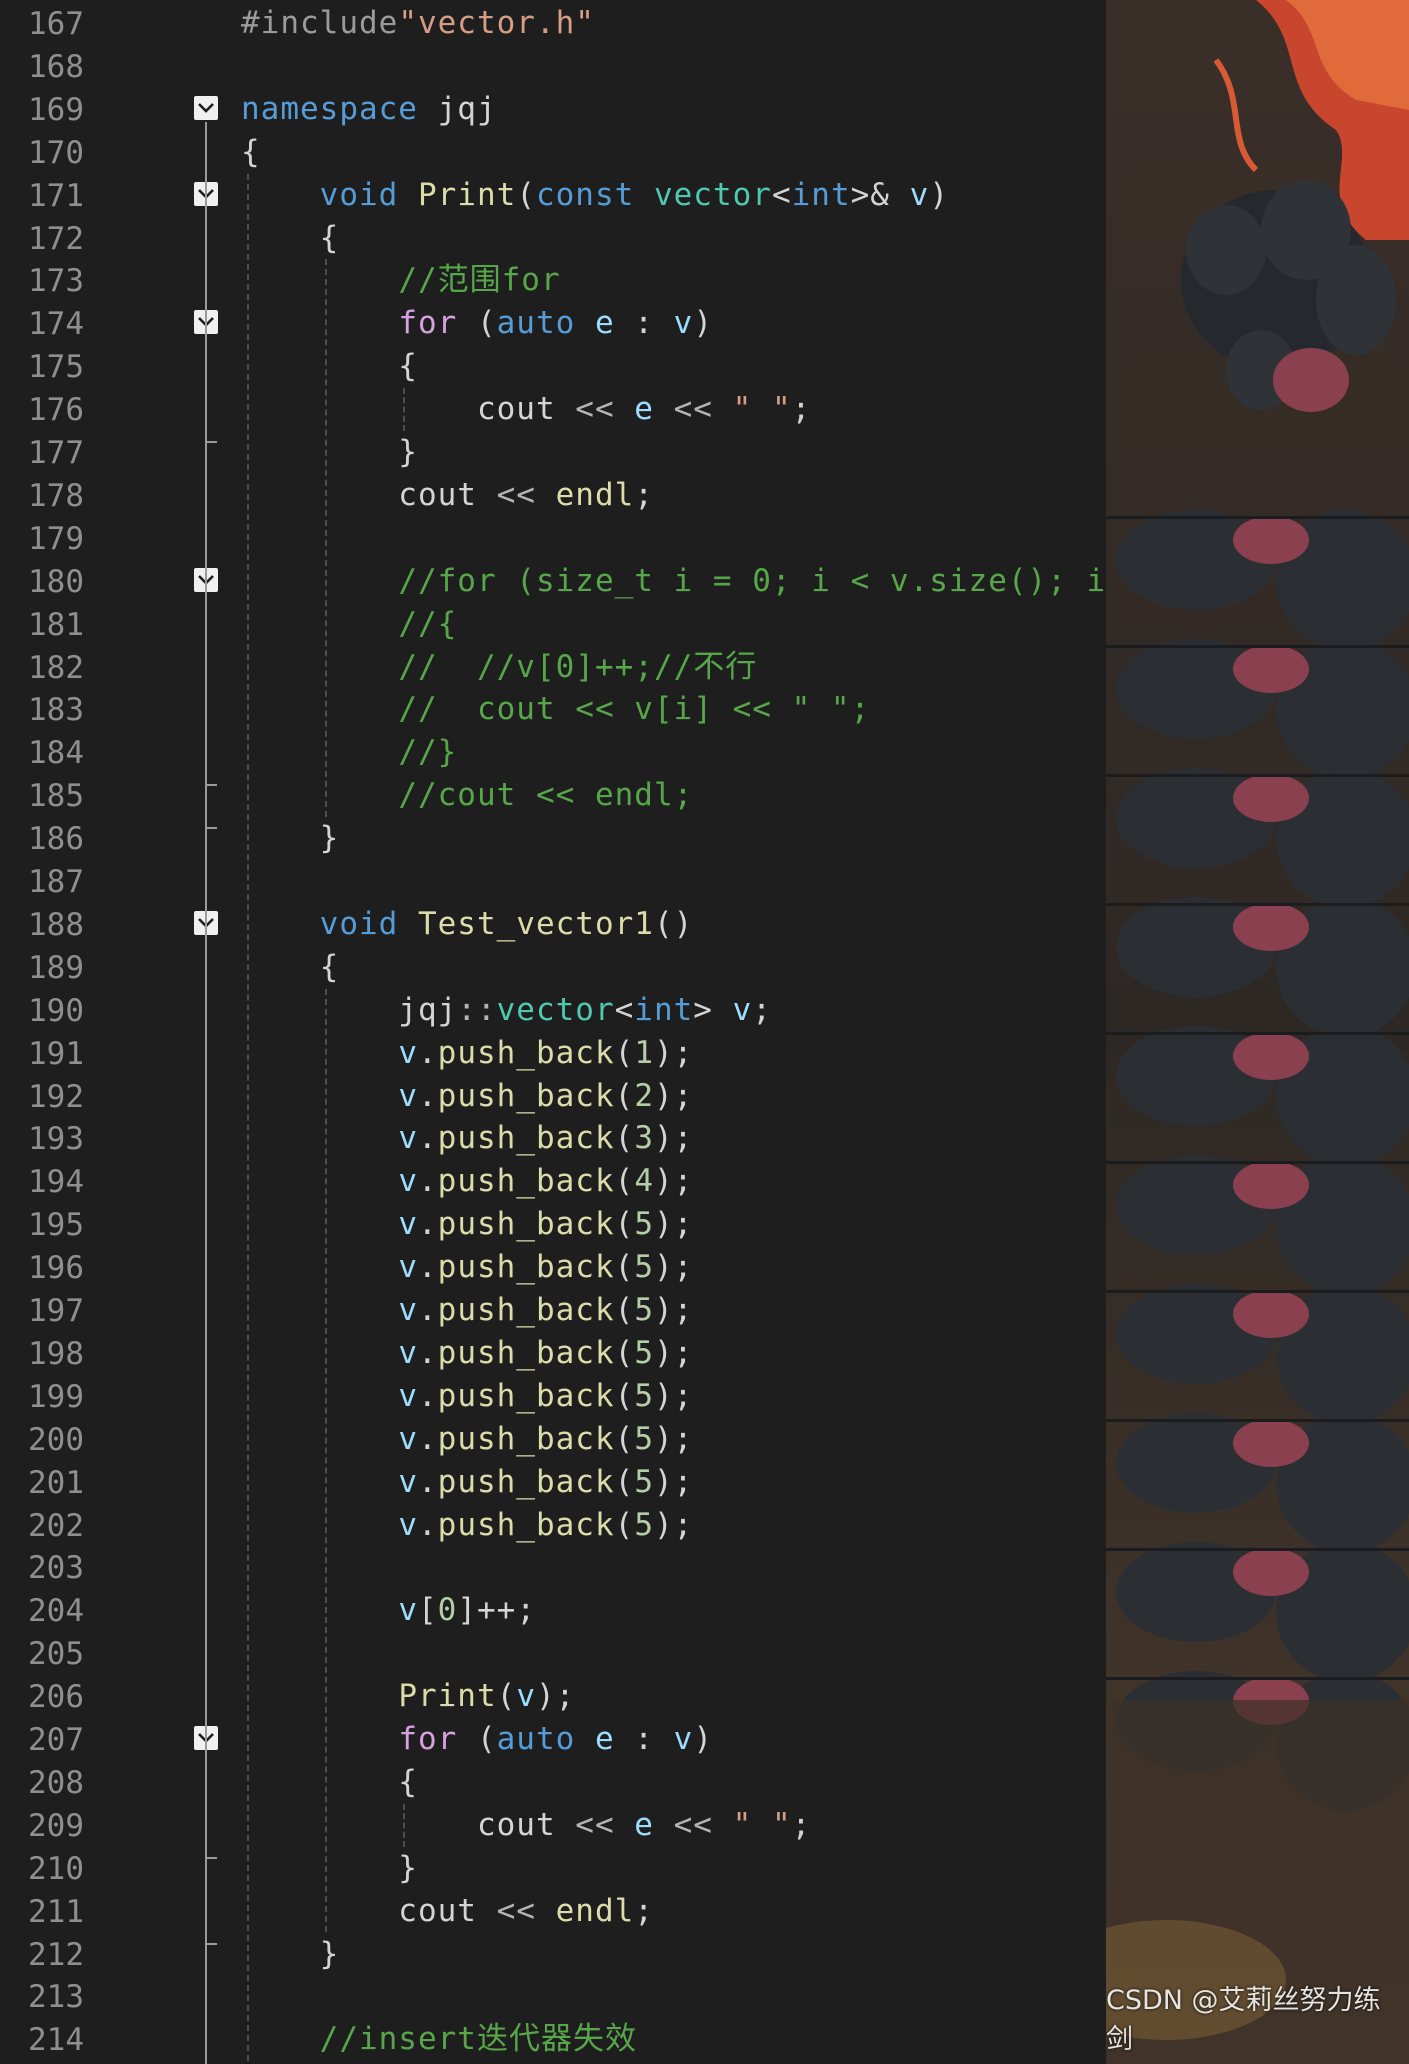 Image resolution: width=1409 pixels, height=2064 pixels. What do you see at coordinates (447, 1911) in the screenshot?
I see `code-text: cout << endl;` at bounding box center [447, 1911].